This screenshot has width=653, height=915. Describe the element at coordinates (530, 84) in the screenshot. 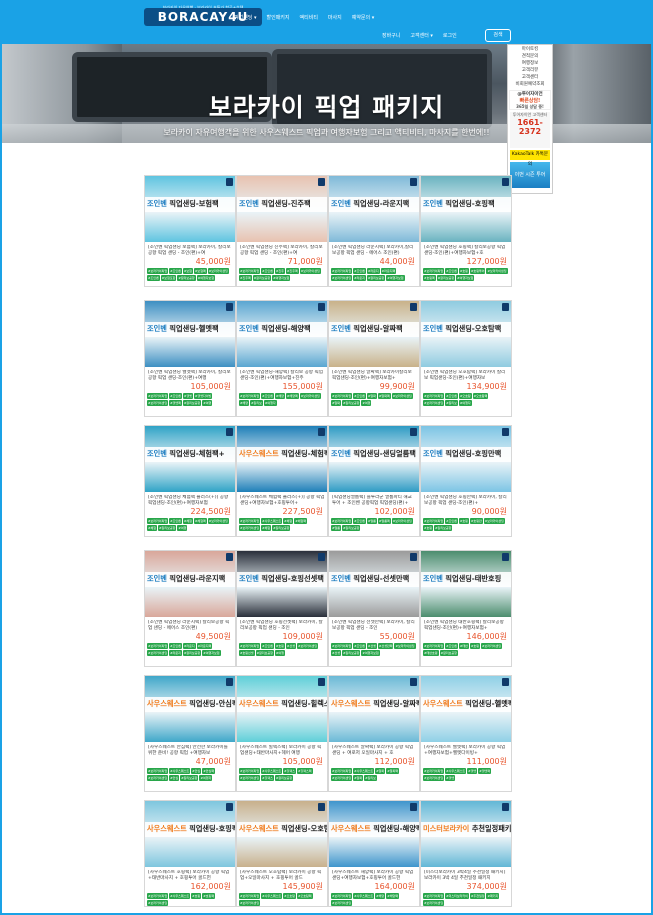

I see `side-link-guest-booking: 비회원예약조회` at that location.